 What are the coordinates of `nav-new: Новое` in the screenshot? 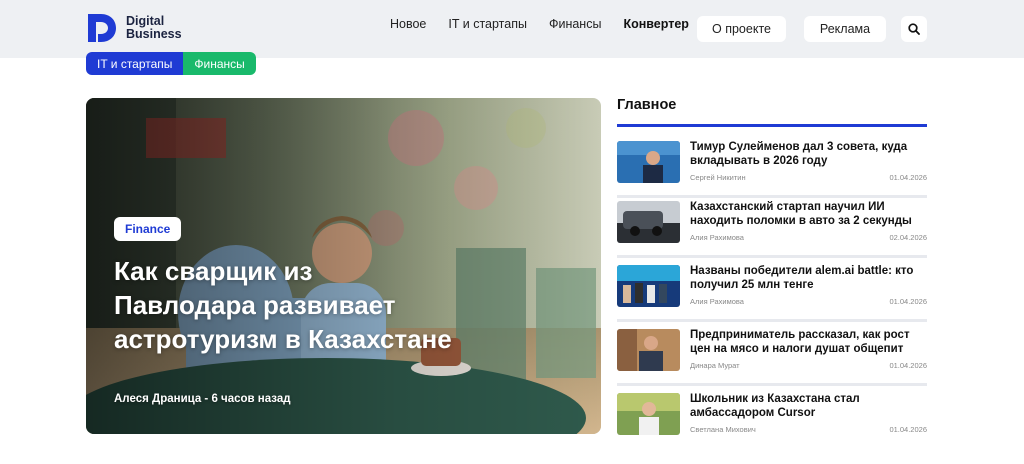 It's located at (408, 24).